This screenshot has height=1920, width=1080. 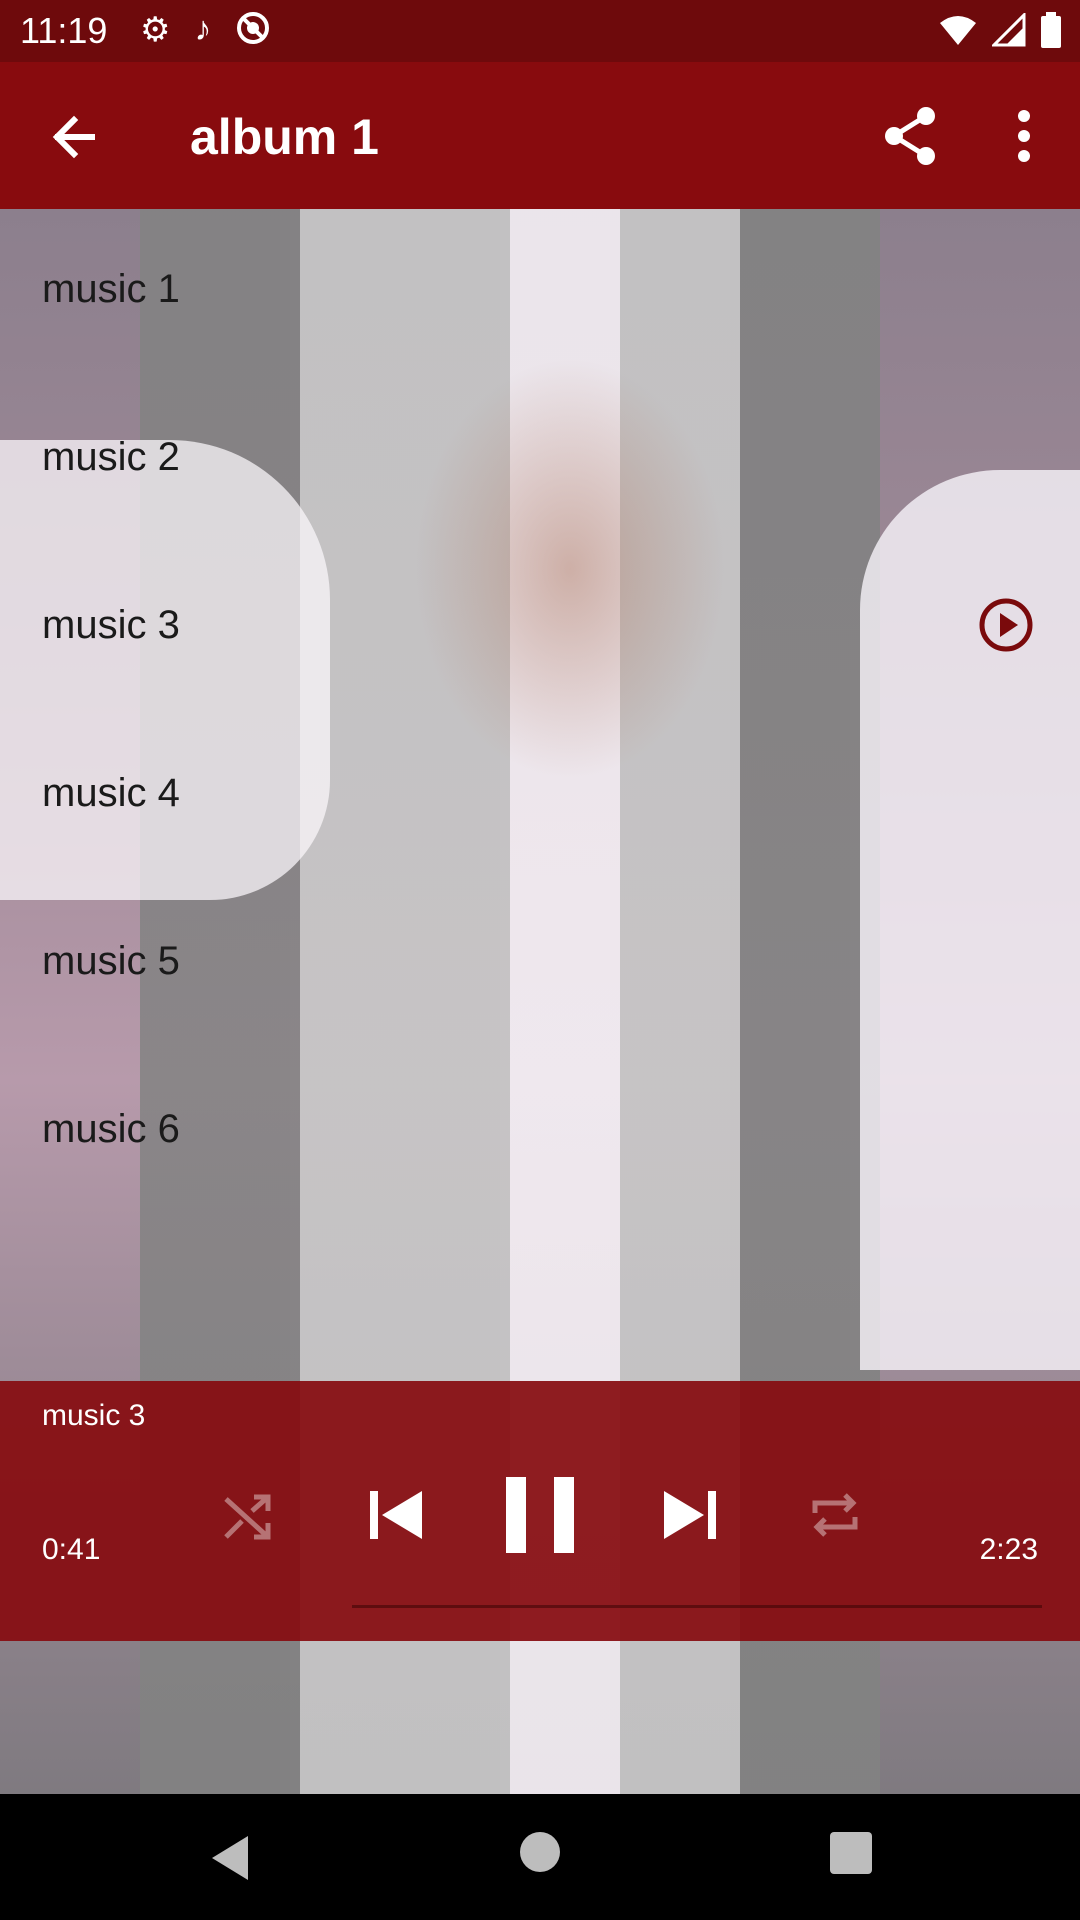 I want to click on repeat-button, so click(x=835, y=1515).